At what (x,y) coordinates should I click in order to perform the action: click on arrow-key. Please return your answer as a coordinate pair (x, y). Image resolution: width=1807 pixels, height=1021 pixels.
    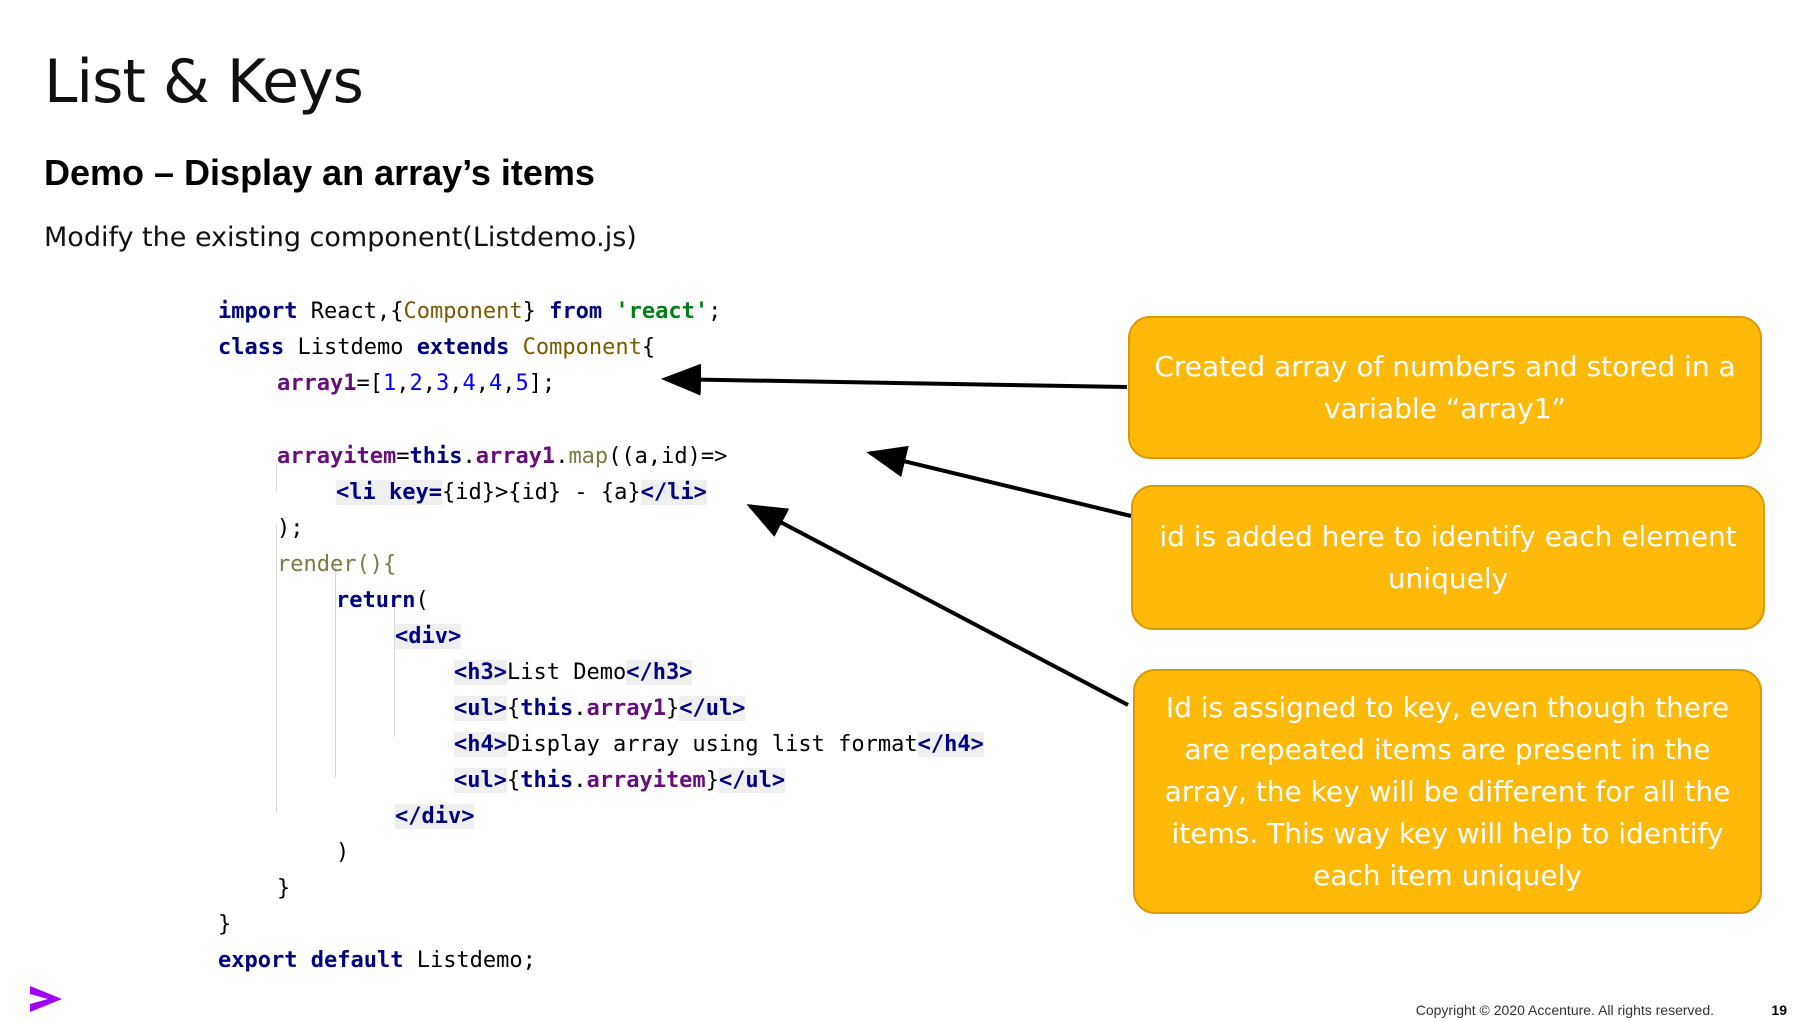
    Looking at the image, I should click on (937, 605).